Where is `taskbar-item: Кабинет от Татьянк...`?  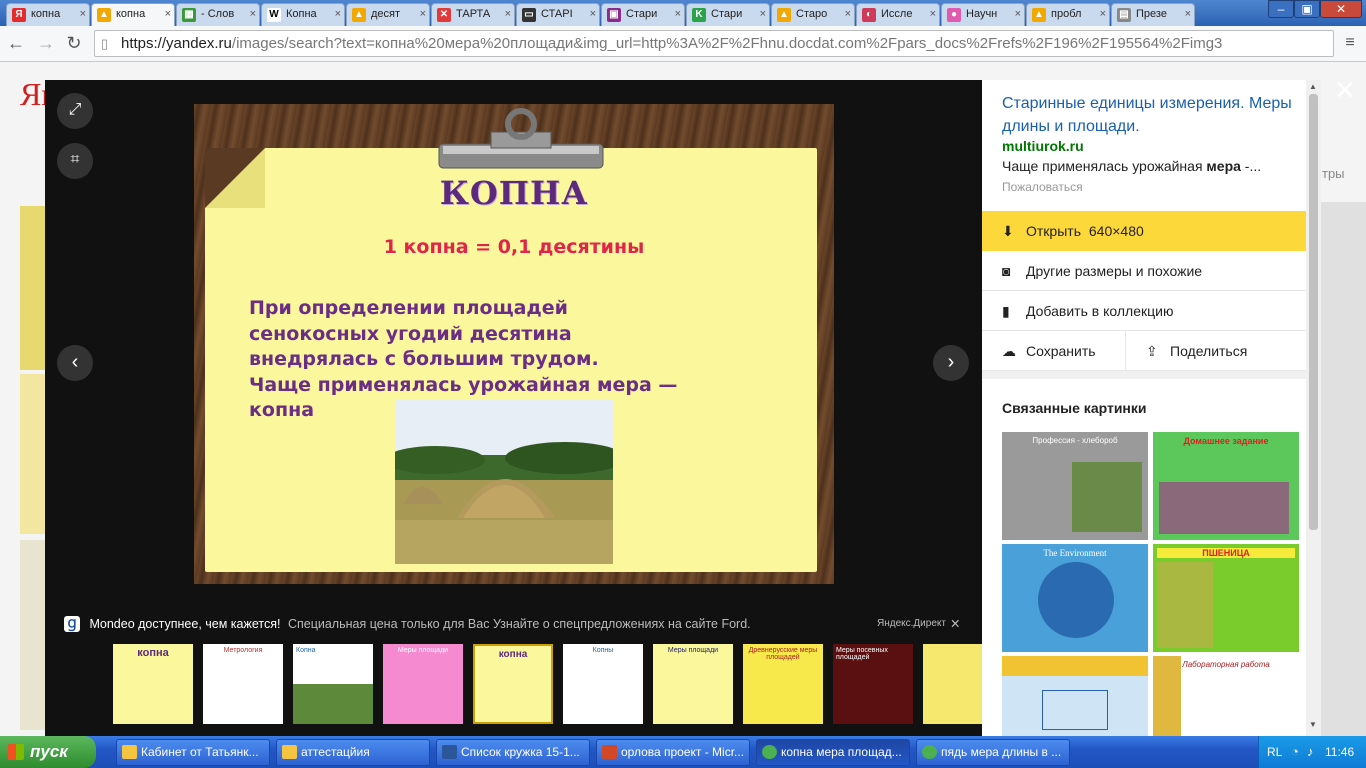 taskbar-item: Кабинет от Татьянк... is located at coordinates (193, 752).